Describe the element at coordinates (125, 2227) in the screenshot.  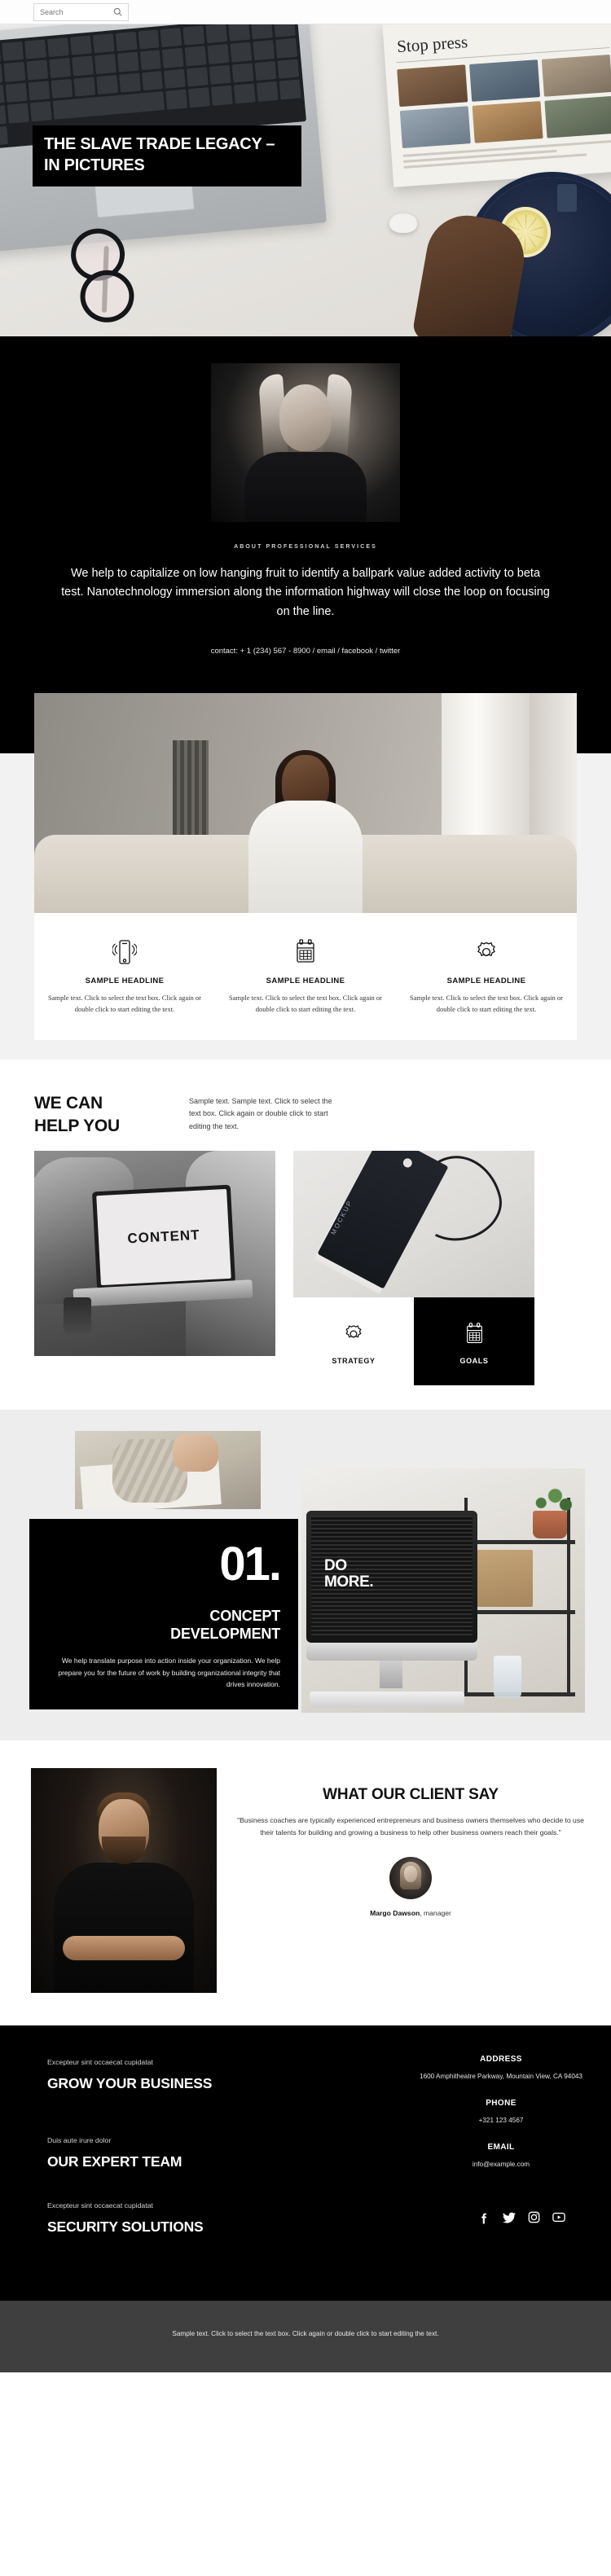
I see `footer-title: SECURITY SOLUTIONS` at that location.